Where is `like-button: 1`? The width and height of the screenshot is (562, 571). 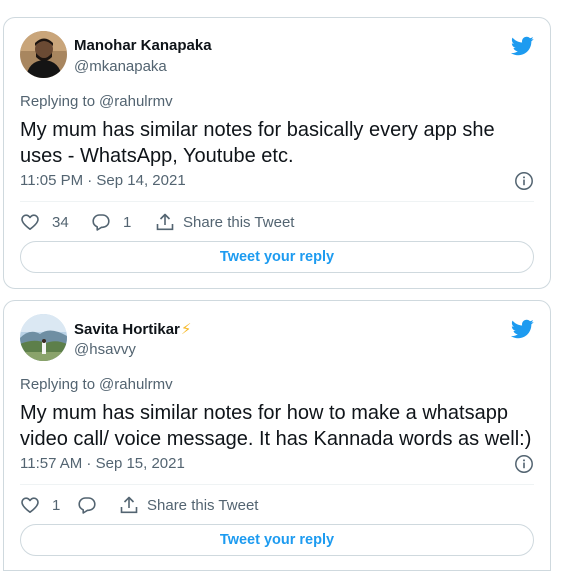
like-button: 1 is located at coordinates (48, 505).